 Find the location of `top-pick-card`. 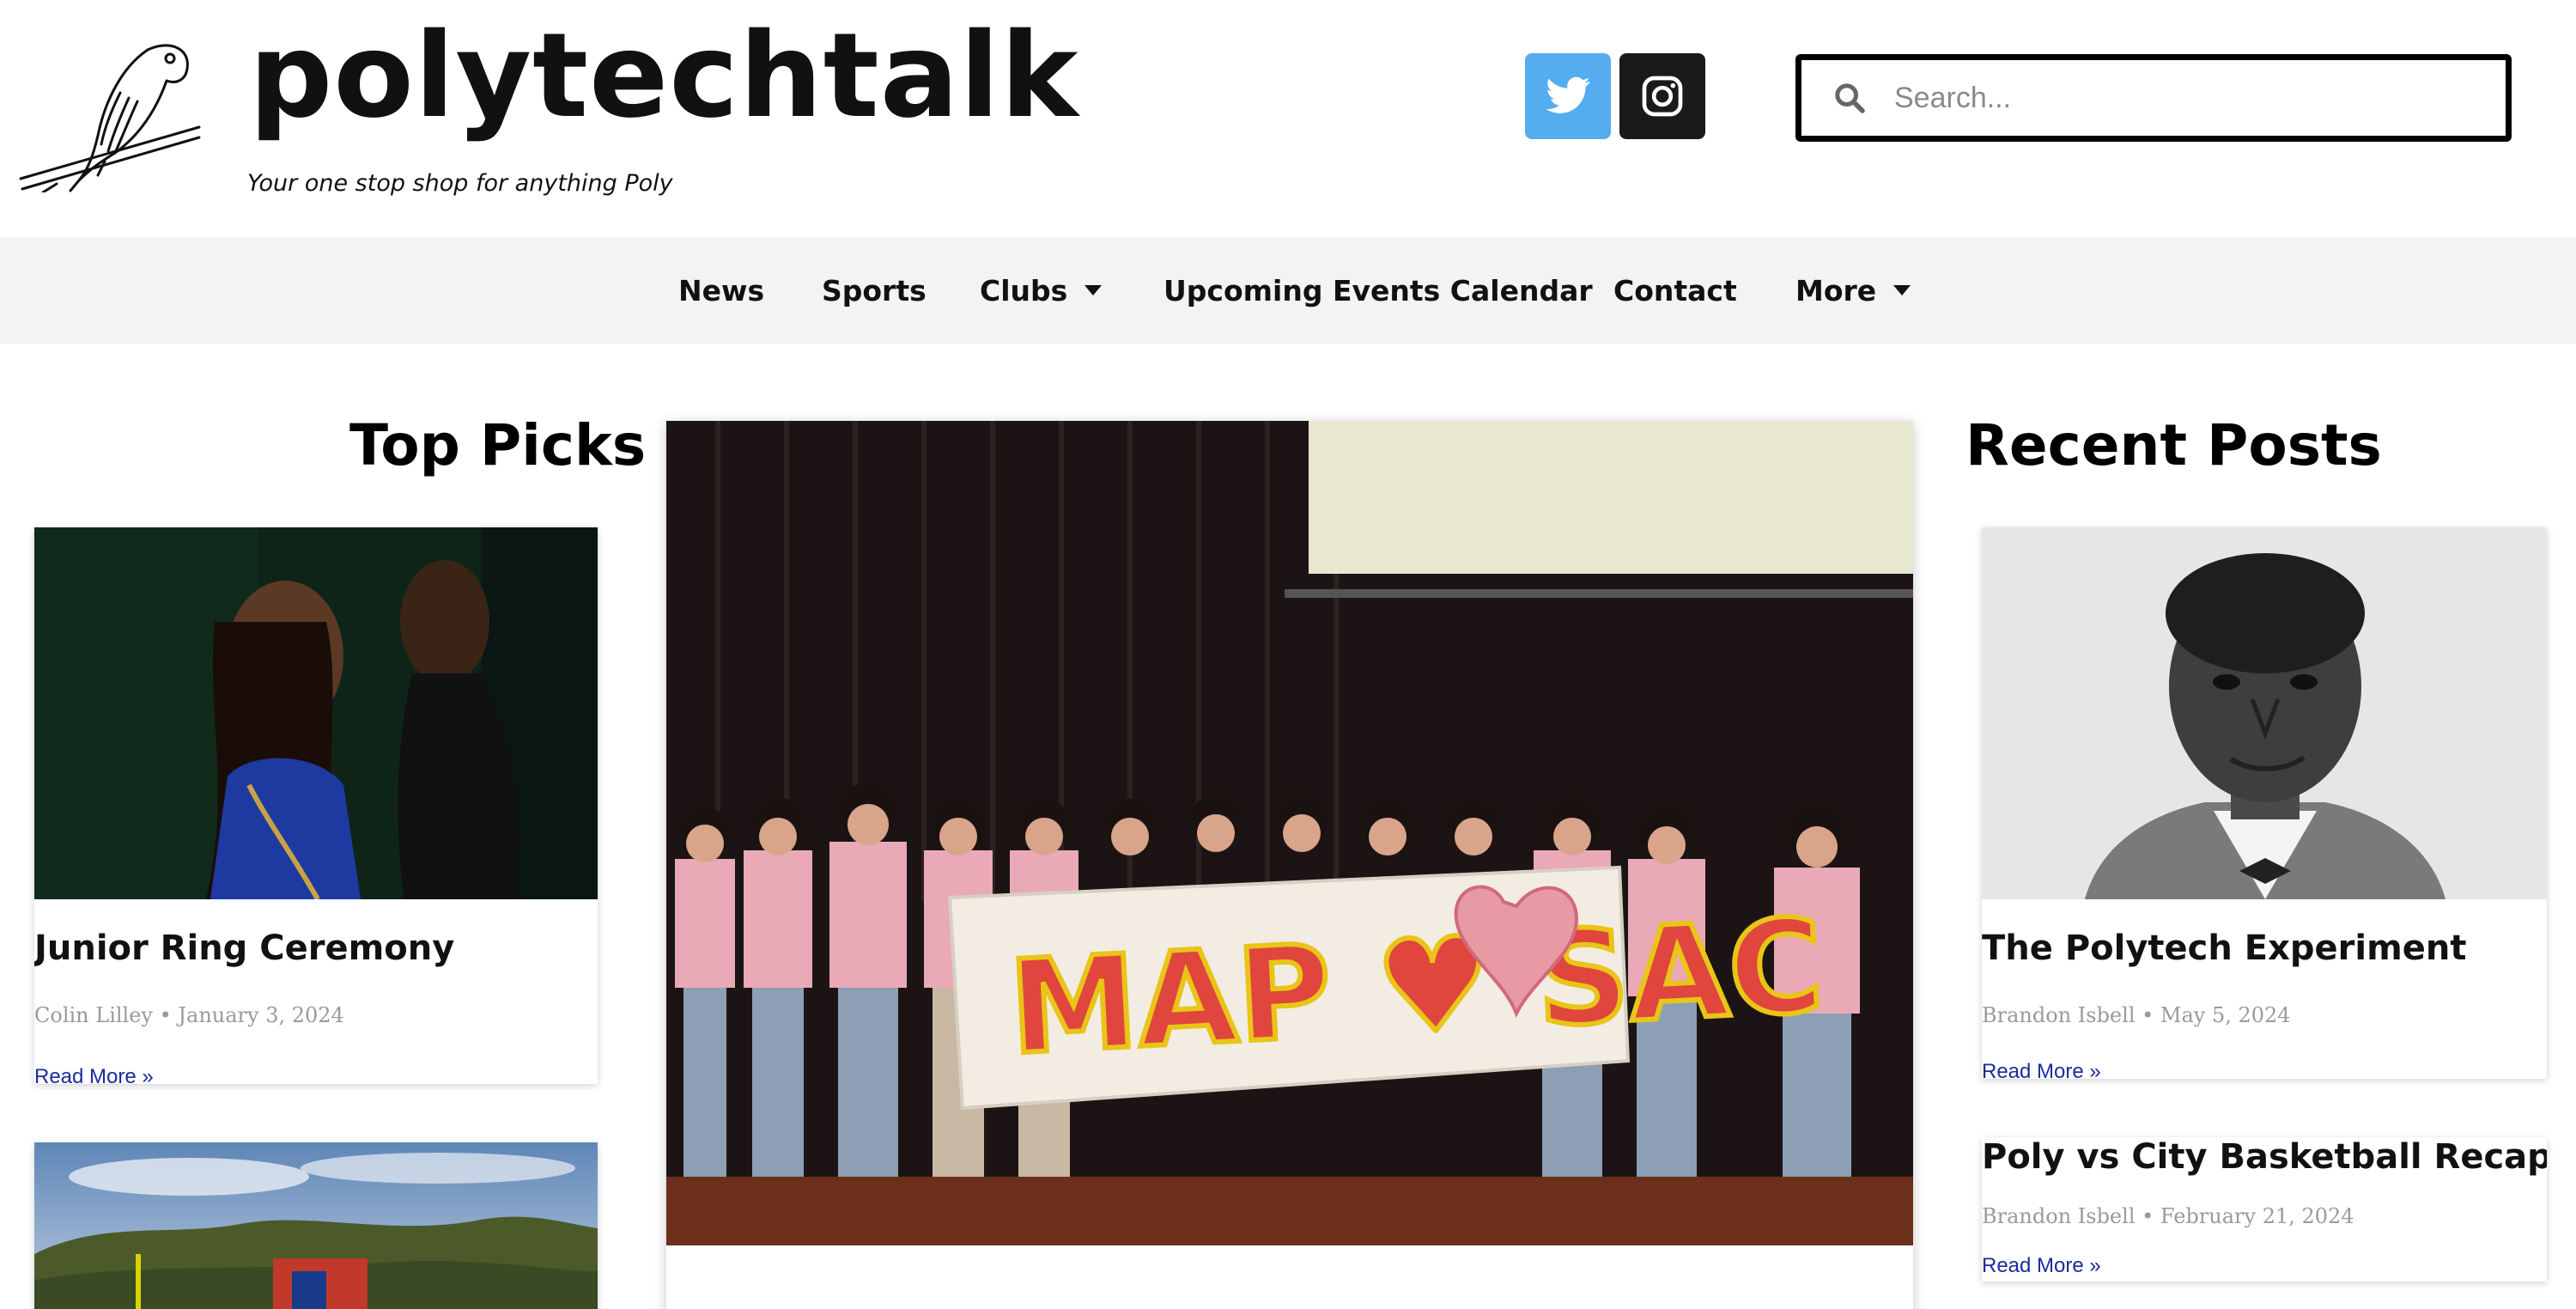

top-pick-card is located at coordinates (316, 1225).